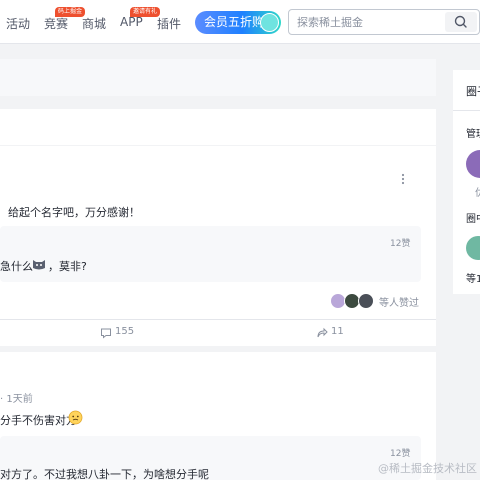  What do you see at coordinates (218, 319) in the screenshot?
I see `action-divider` at bounding box center [218, 319].